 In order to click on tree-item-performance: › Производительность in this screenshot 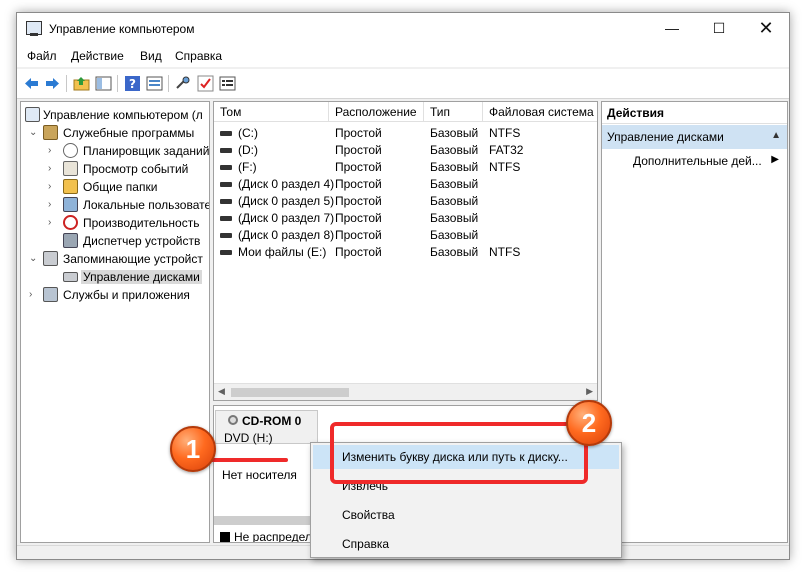, I will do `click(115, 223)`.